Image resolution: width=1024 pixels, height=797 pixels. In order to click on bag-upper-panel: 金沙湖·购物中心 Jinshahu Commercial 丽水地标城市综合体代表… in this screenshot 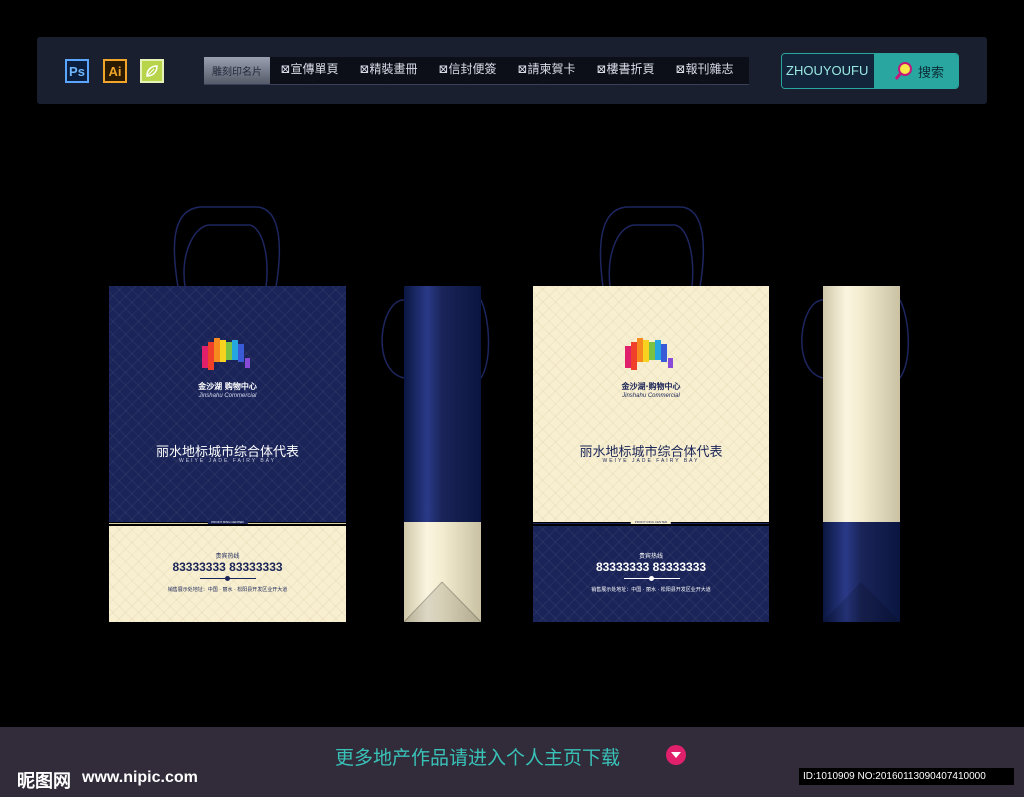, I will do `click(651, 404)`.